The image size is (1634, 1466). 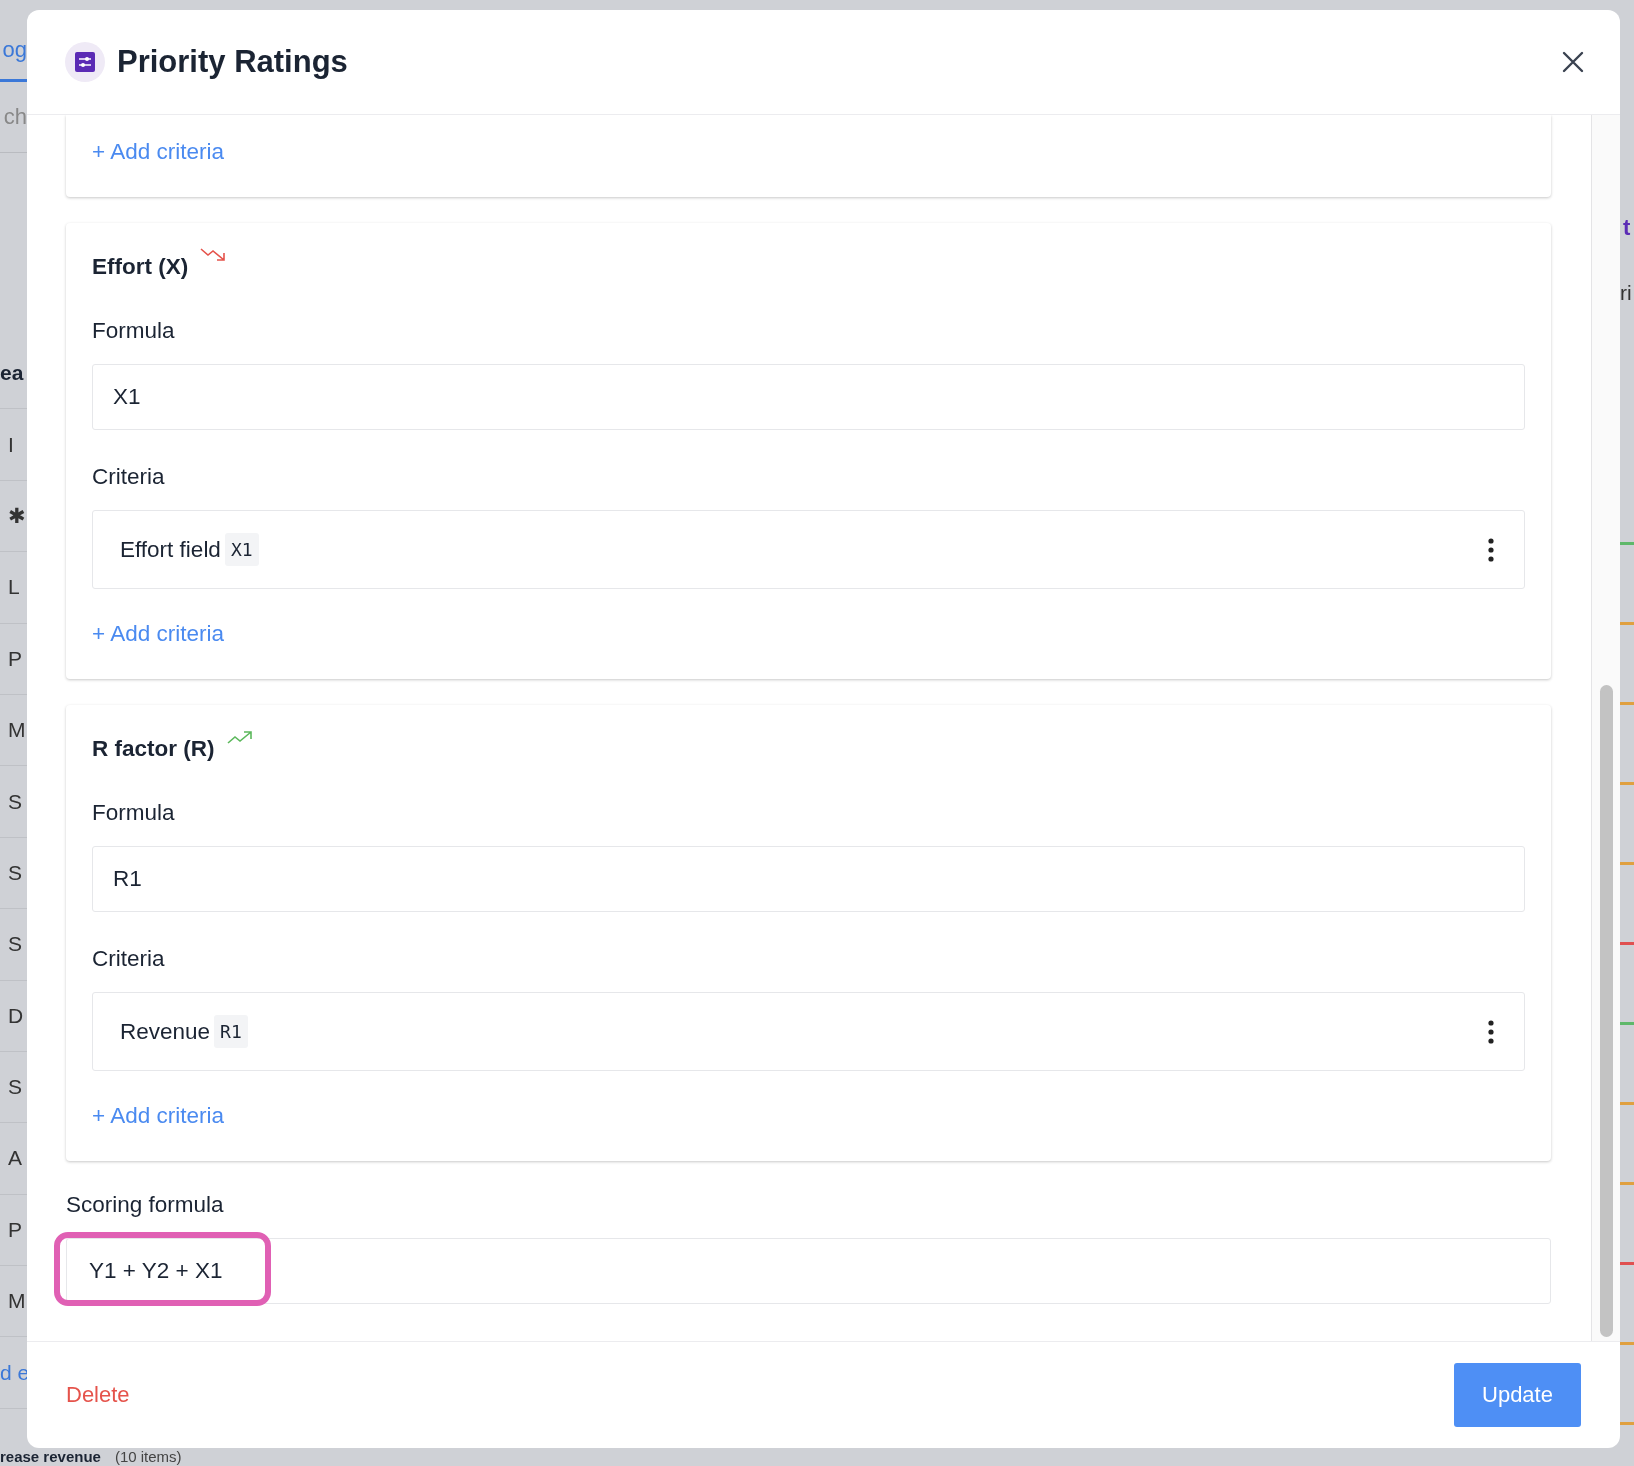 I want to click on formula-field: X1, so click(x=808, y=397).